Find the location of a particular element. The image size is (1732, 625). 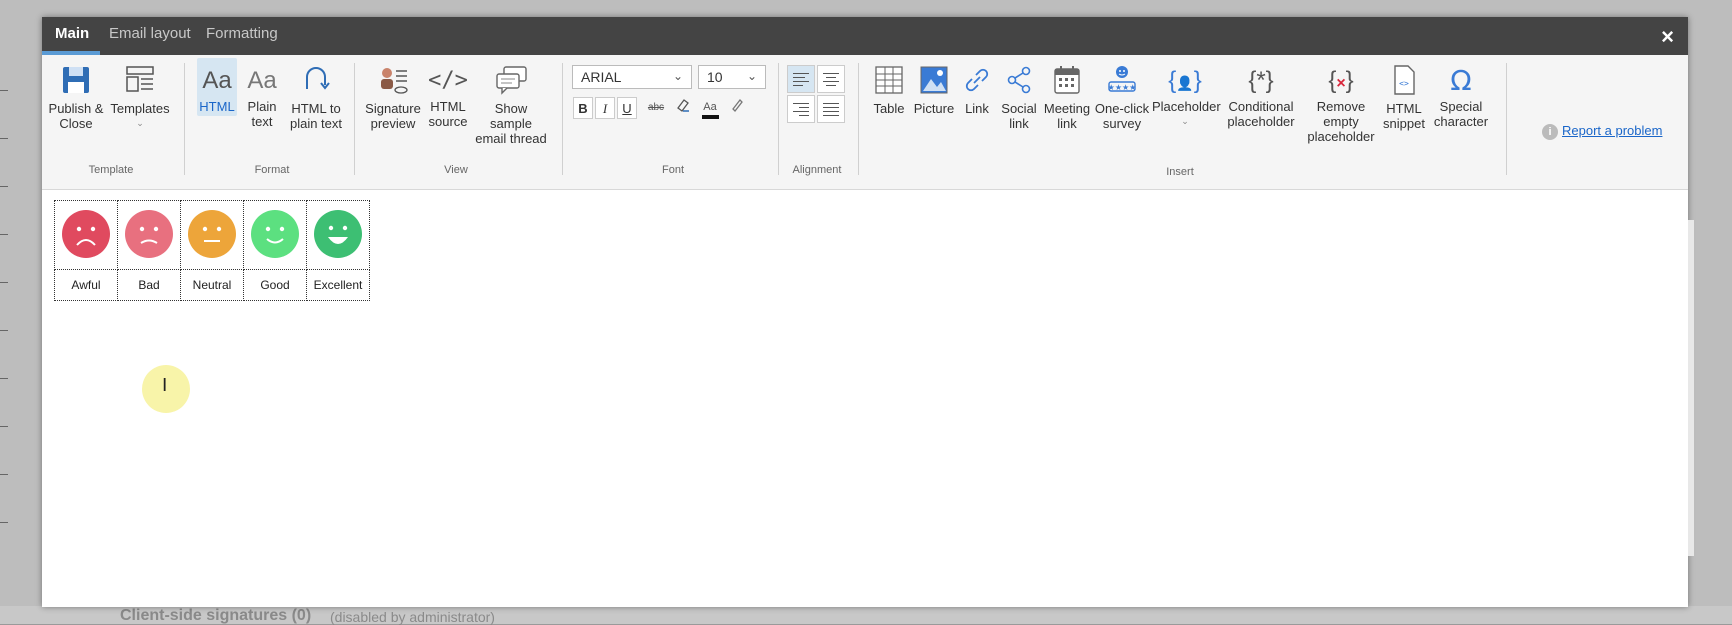

rating-label: Neutral is located at coordinates (212, 285).